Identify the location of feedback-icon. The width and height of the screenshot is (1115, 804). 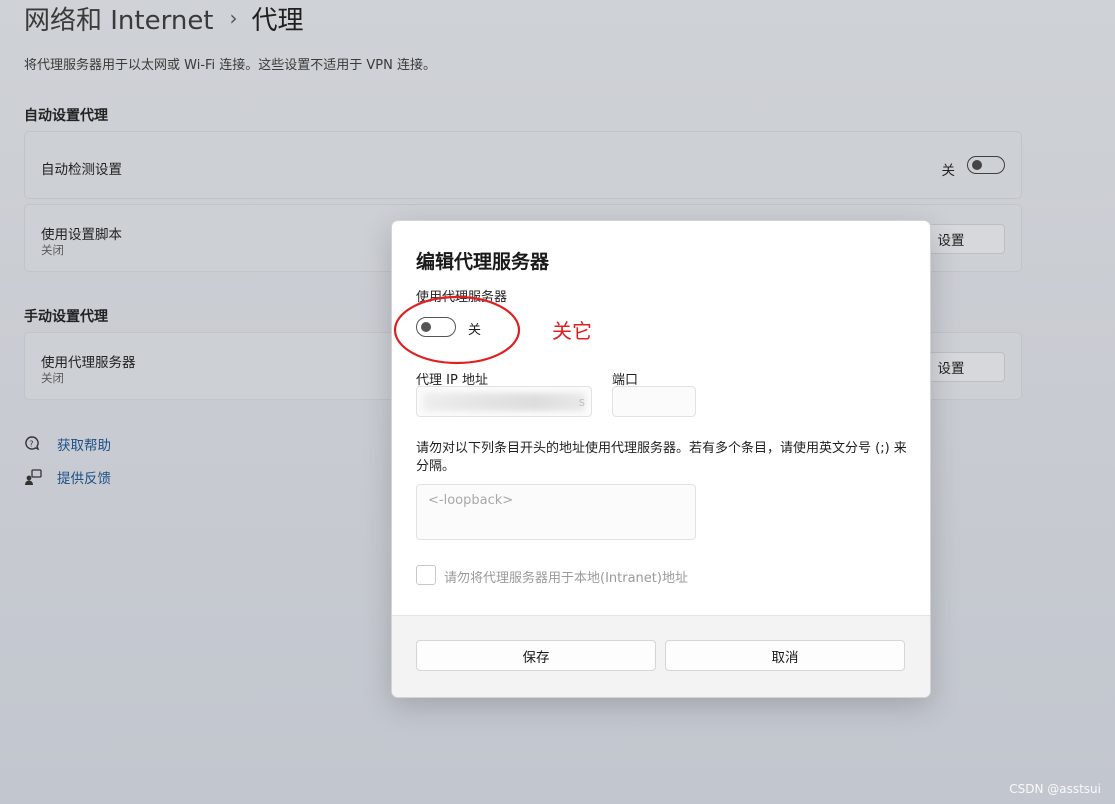
(33, 477).